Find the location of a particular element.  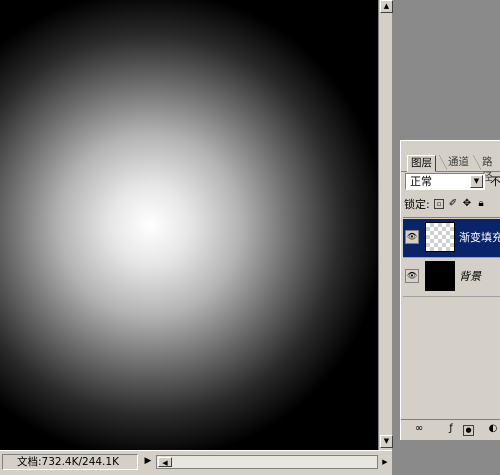

scroll-down-arrow-icon: ▼ is located at coordinates (386, 441).